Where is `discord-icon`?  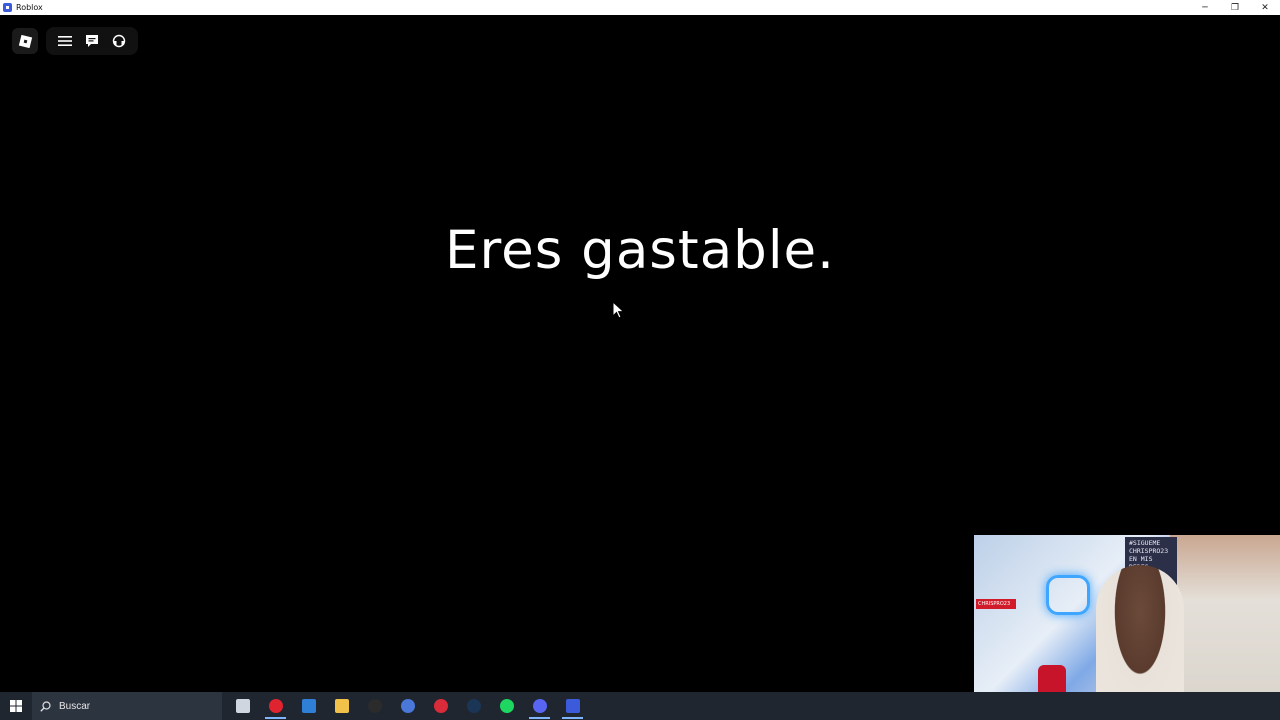 discord-icon is located at coordinates (539, 706).